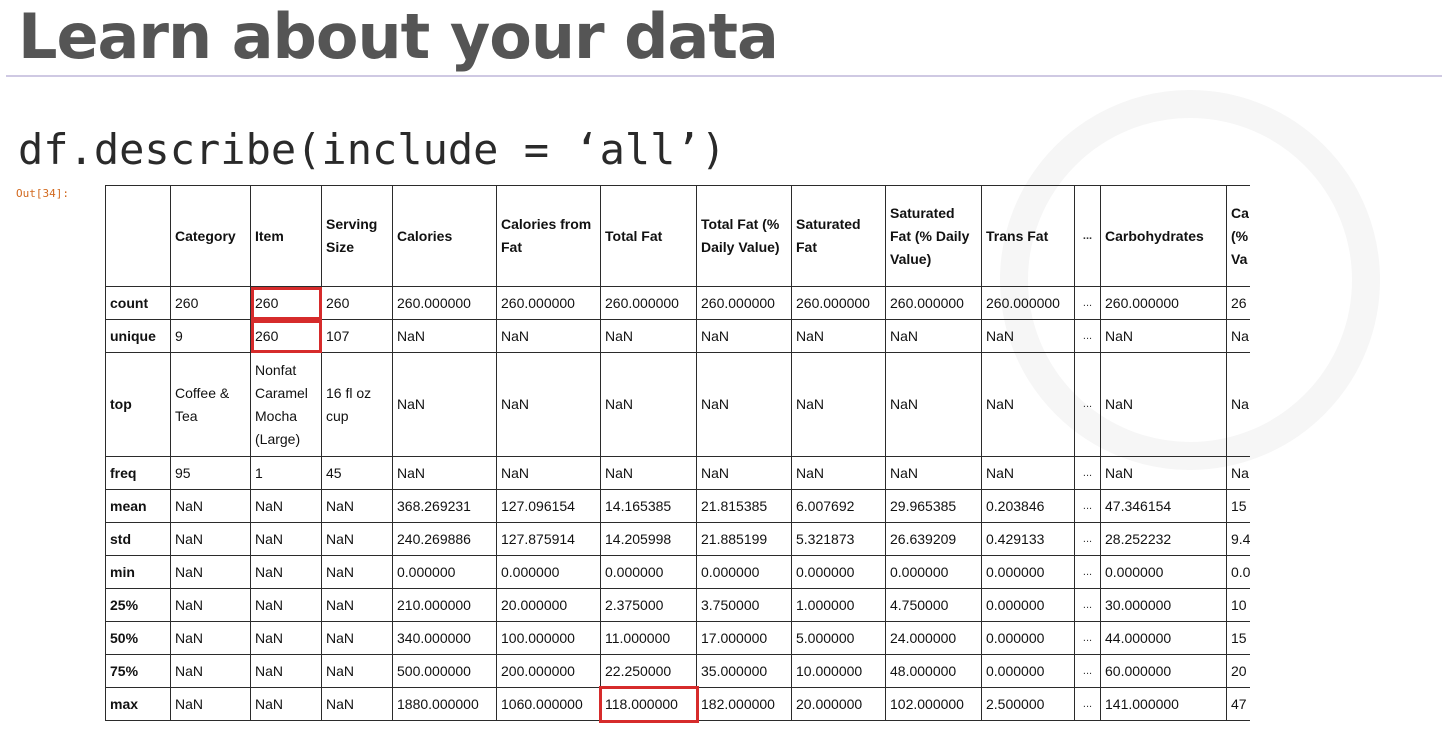 The height and width of the screenshot is (732, 1447). Describe the element at coordinates (138, 303) in the screenshot. I see `row-label: count` at that location.